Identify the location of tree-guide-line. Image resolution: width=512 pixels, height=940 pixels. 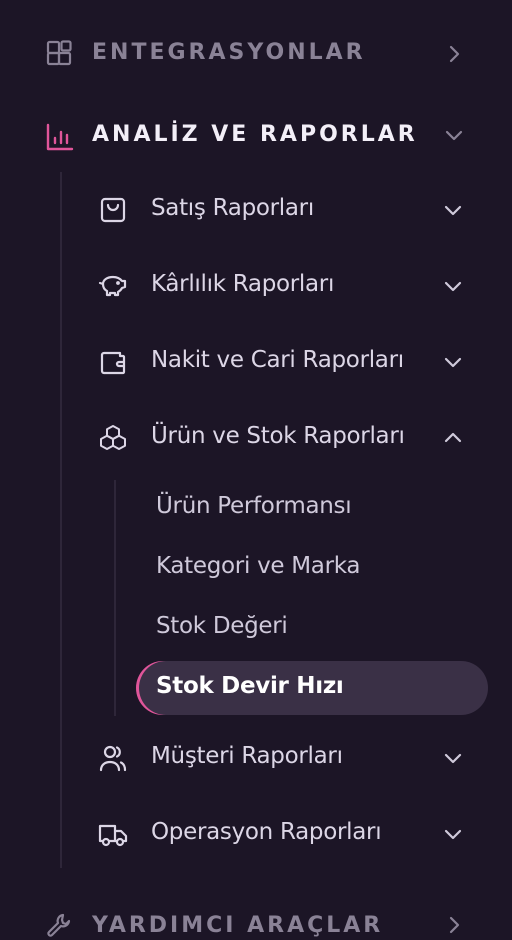
(61, 520).